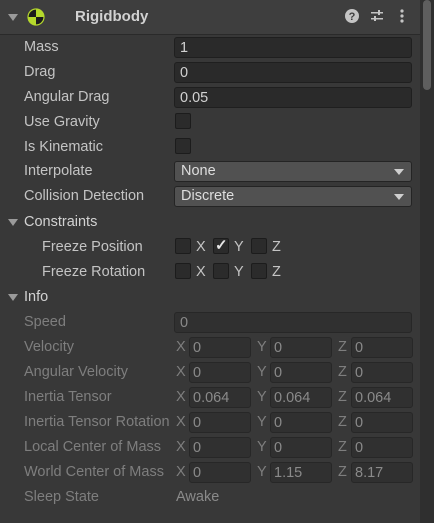  What do you see at coordinates (210, 123) in the screenshot?
I see `use-gravity-row: Use Gravity` at bounding box center [210, 123].